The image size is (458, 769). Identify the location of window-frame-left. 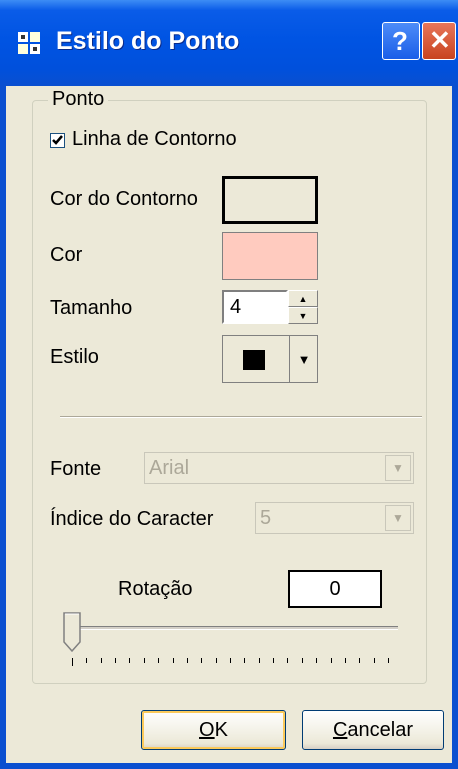
(3, 427).